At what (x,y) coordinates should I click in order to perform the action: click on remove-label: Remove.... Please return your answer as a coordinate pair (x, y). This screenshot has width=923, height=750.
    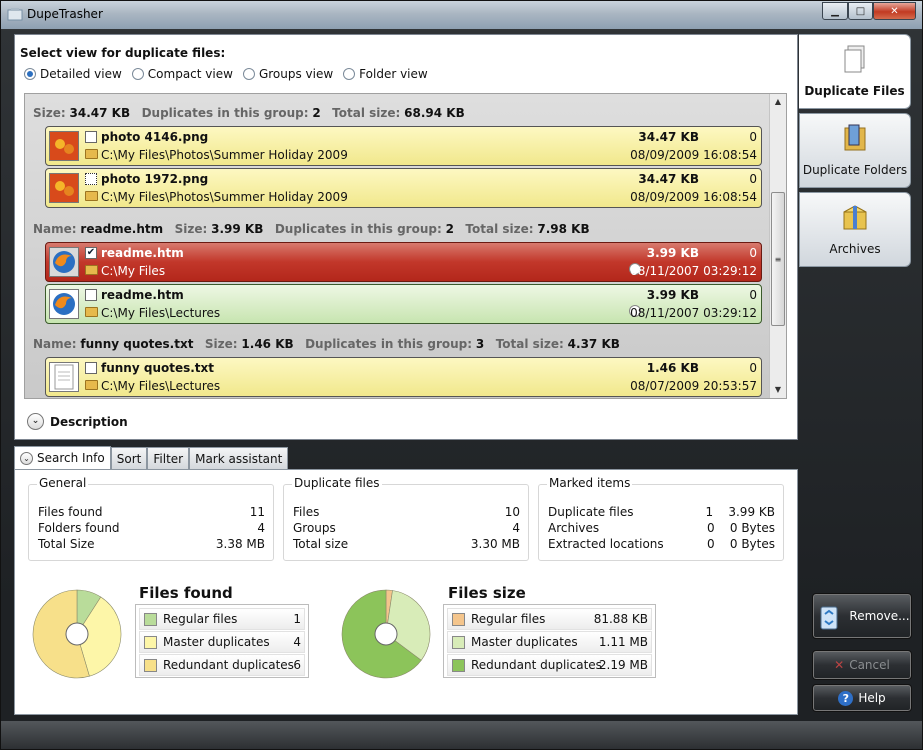
    Looking at the image, I should click on (879, 616).